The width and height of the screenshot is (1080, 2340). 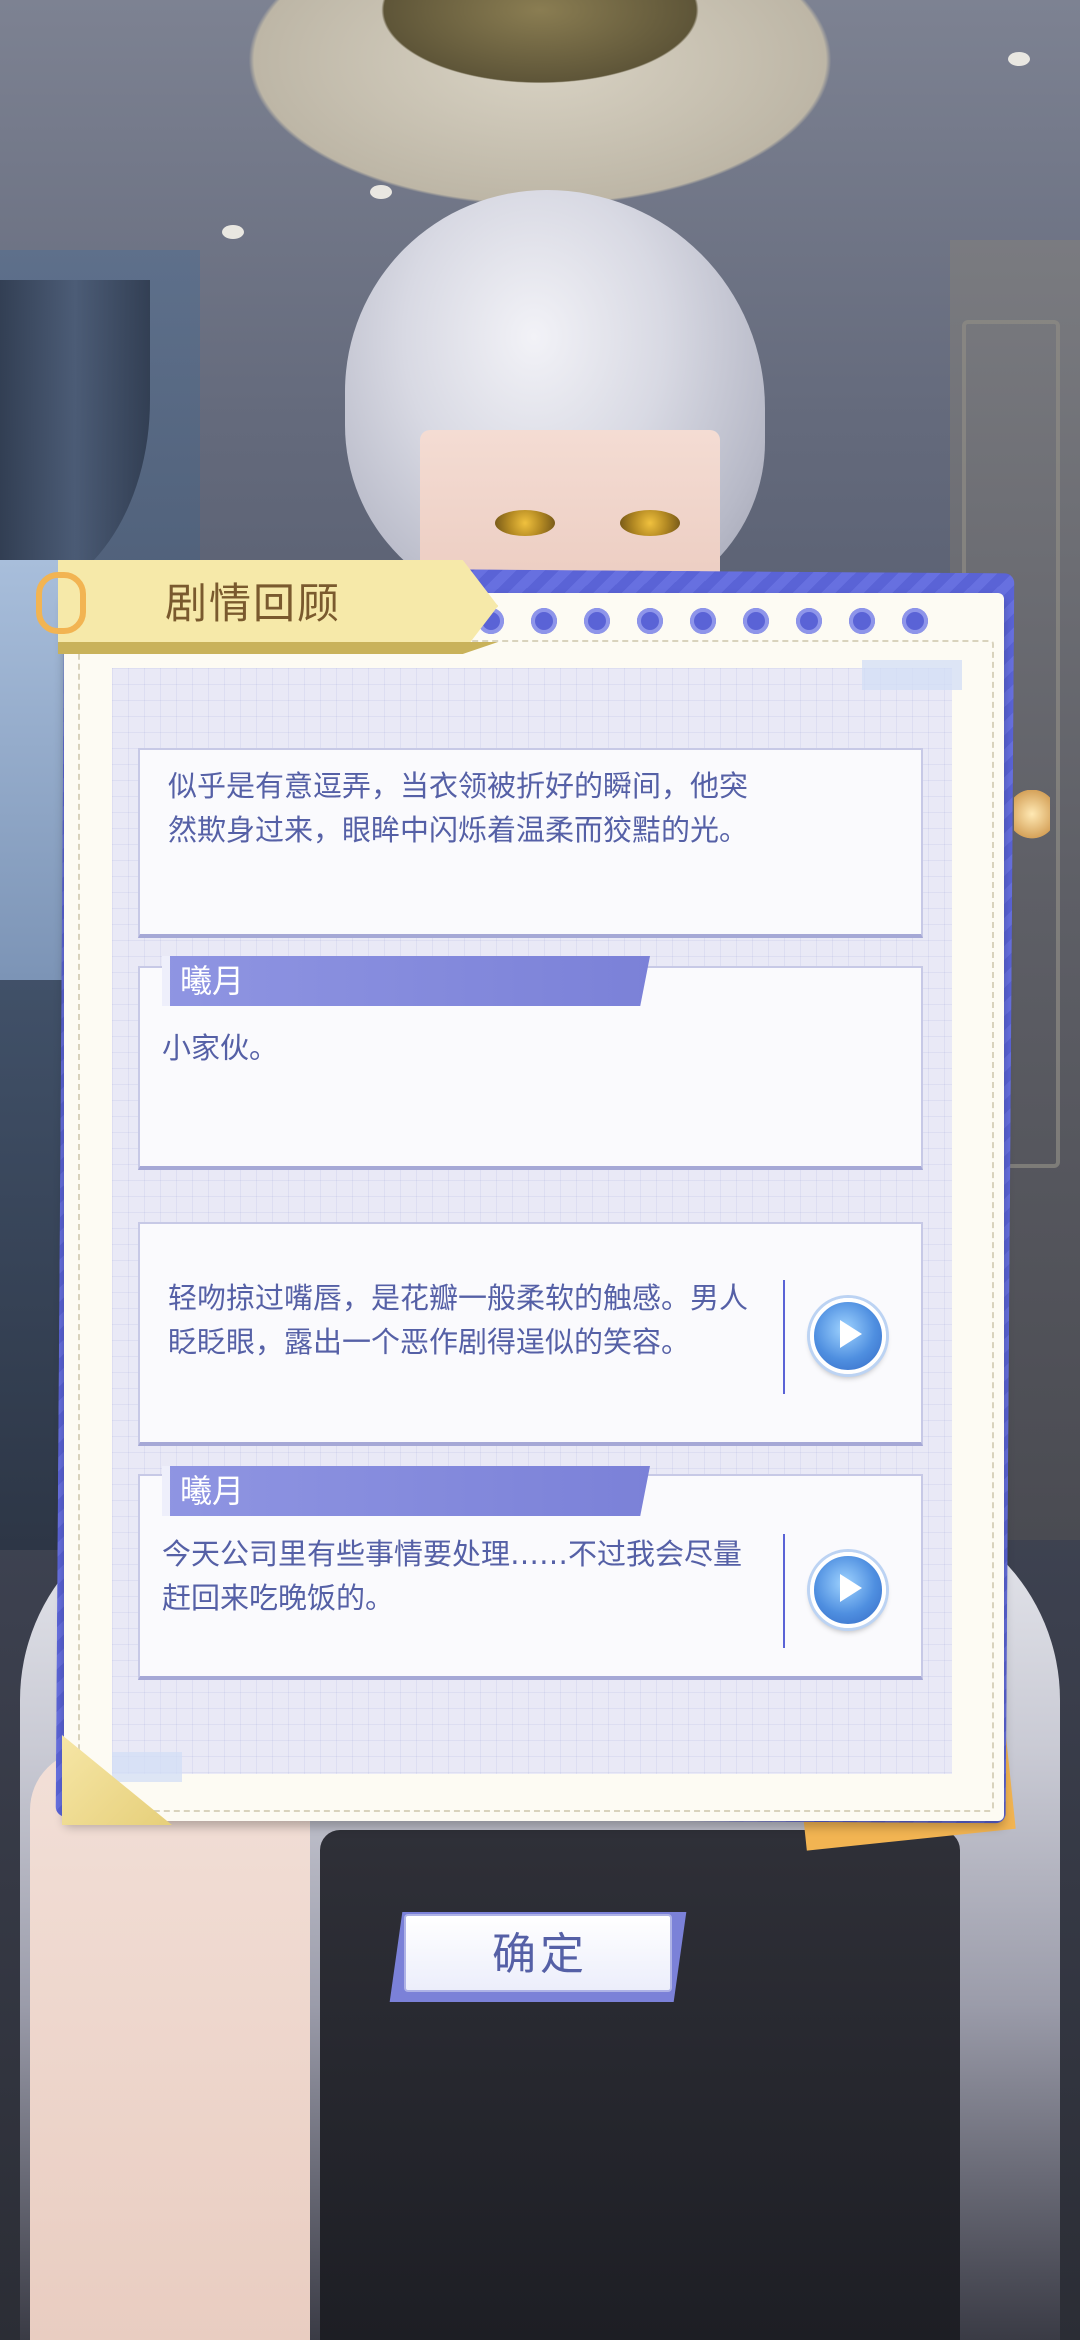 What do you see at coordinates (458, 808) in the screenshot?
I see `entry-text: 似乎是有意逗弄，当衣领被折好的瞬间，他突然欺身过来，眼眸中闪烁着温柔而狡黠的光。` at bounding box center [458, 808].